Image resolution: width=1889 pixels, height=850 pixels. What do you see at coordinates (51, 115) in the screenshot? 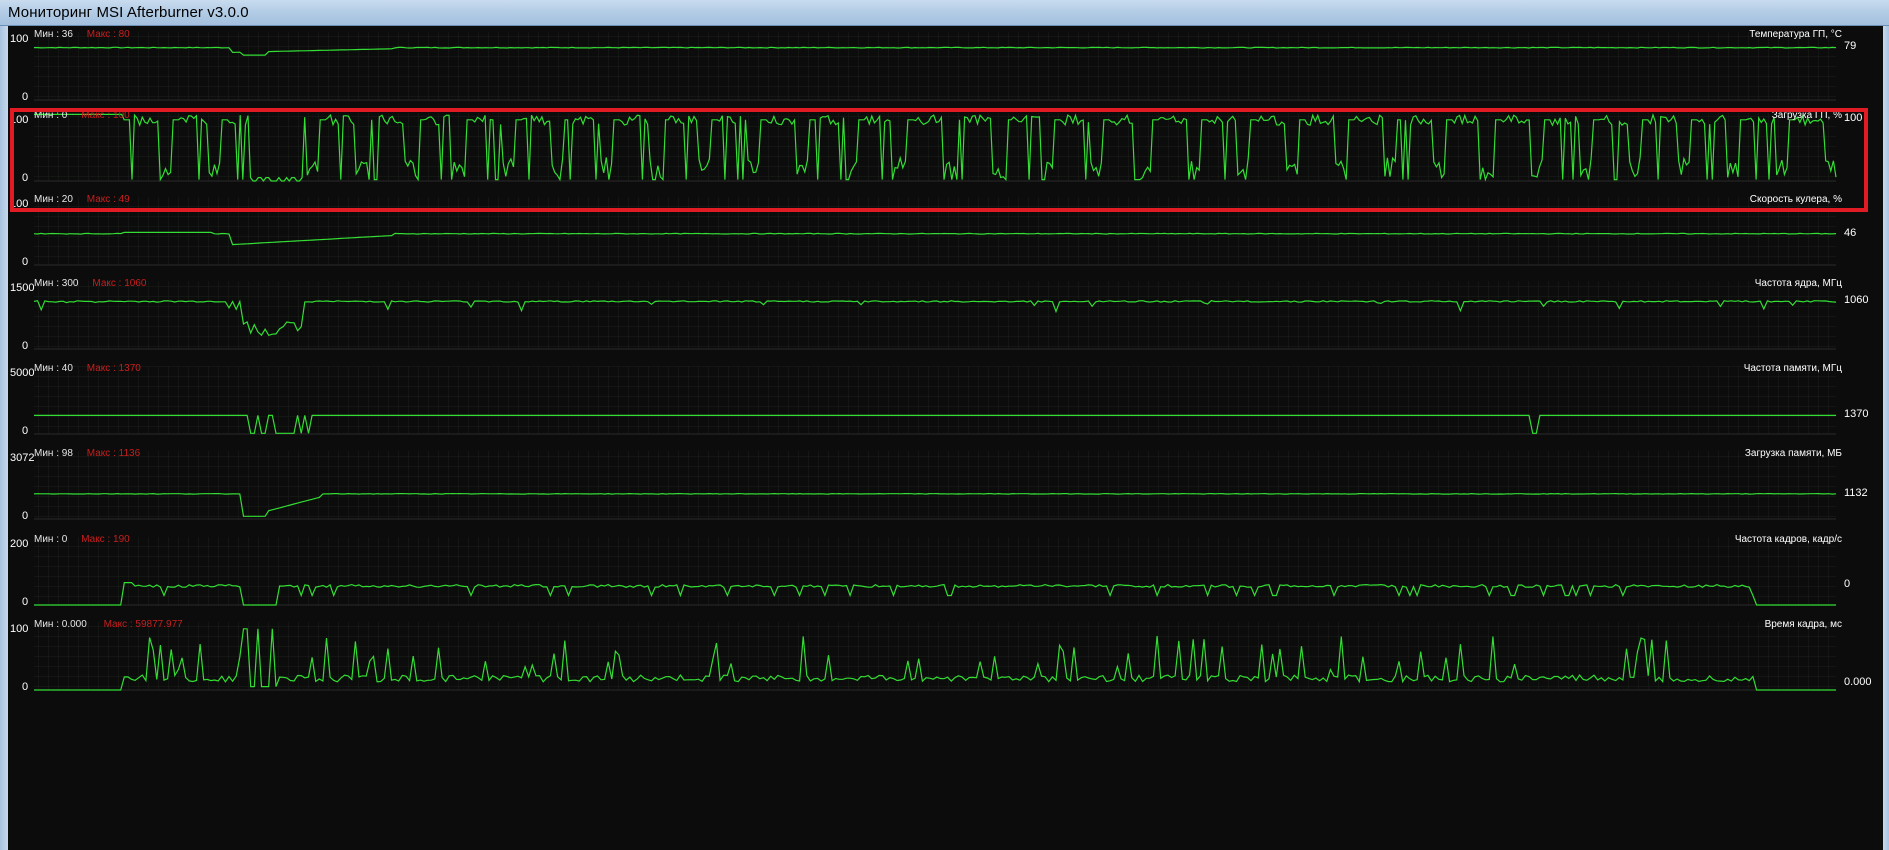
I see `min-label-gpu-load: Мин : 0` at bounding box center [51, 115].